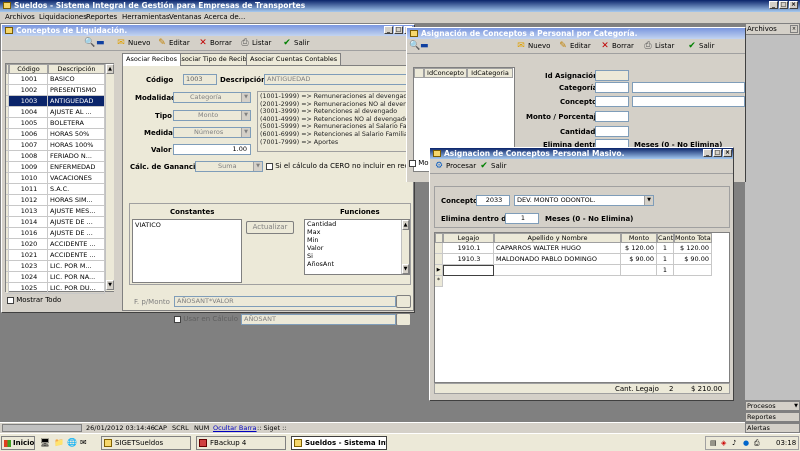  What do you see at coordinates (76, 90) in the screenshot?
I see `cell-descripcion: PRESENTISMO` at bounding box center [76, 90].